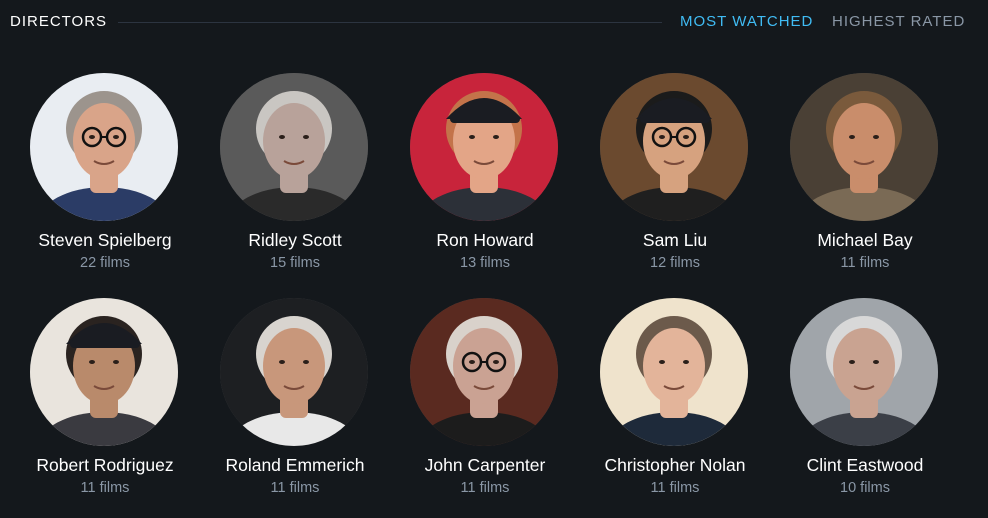 This screenshot has width=988, height=518. Describe the element at coordinates (105, 465) in the screenshot. I see `director-name: Robert Rodriguez` at that location.